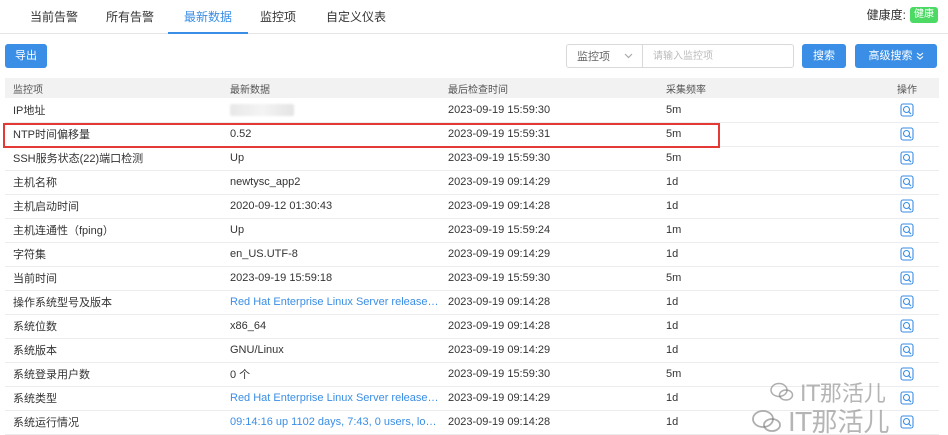 The height and width of the screenshot is (435, 948). Describe the element at coordinates (208, 21) in the screenshot. I see `tab-latest-data: 最新数据` at that location.